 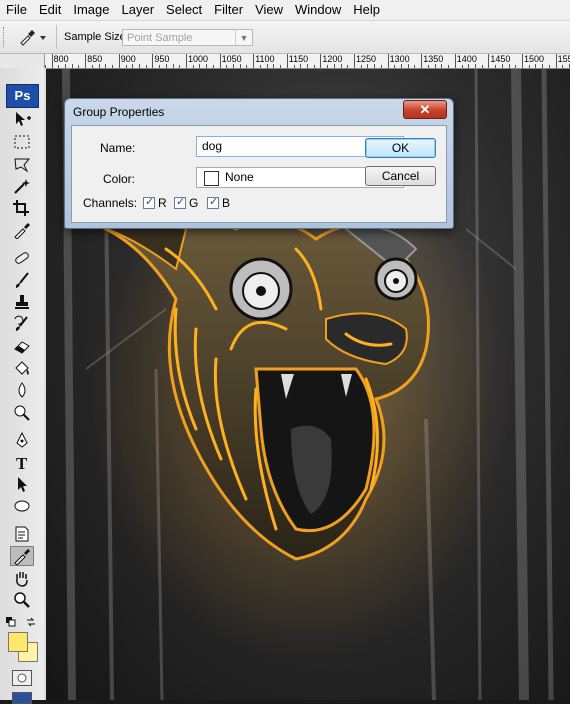 I want to click on ruler-label: 1450, so click(x=500, y=59).